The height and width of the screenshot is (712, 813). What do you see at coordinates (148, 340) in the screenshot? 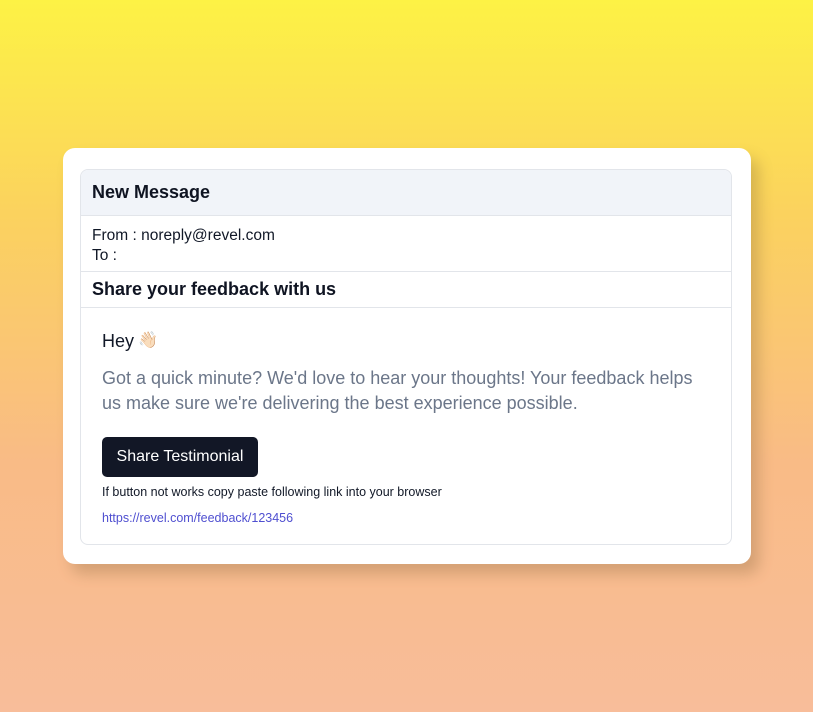
I see `waving-hand-icon: 👋🏻` at bounding box center [148, 340].